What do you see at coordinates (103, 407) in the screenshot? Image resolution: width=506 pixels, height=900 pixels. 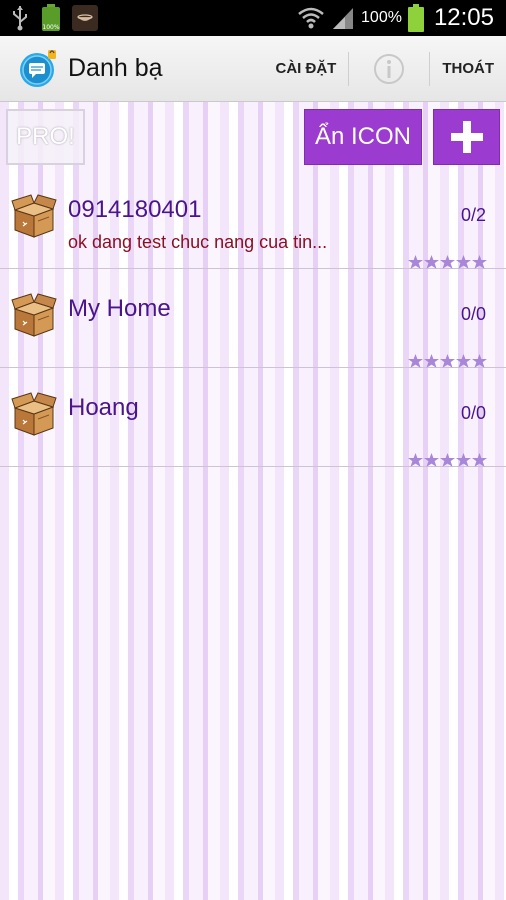 I see `contact-name: Hoang` at bounding box center [103, 407].